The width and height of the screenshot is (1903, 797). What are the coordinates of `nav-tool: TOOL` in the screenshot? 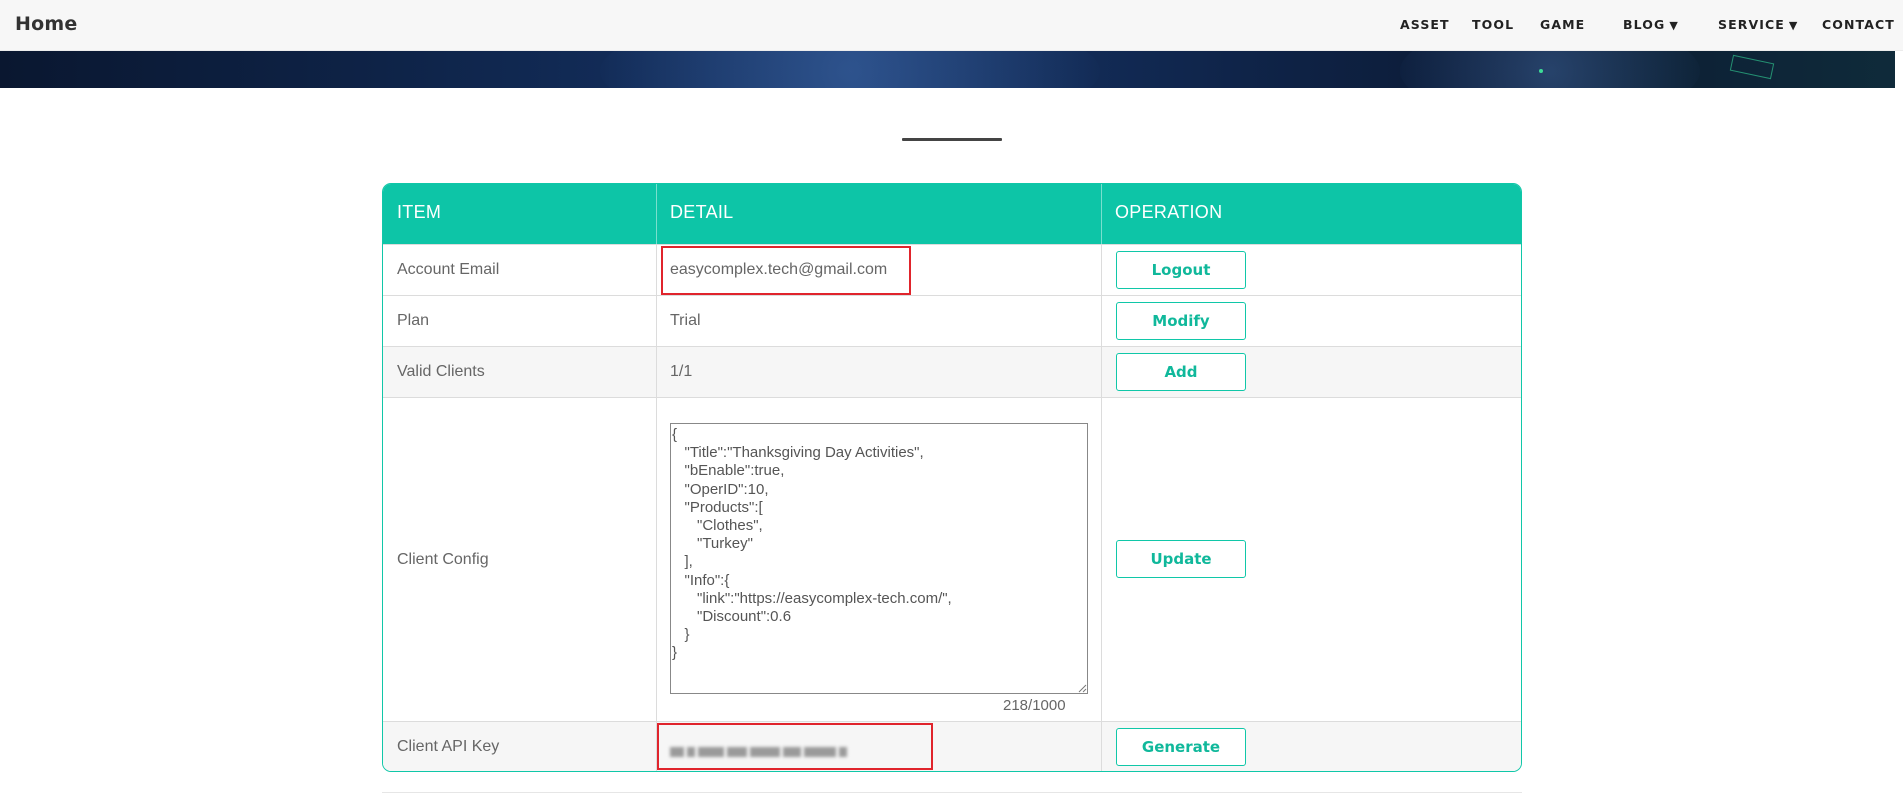 It's located at (1493, 24).